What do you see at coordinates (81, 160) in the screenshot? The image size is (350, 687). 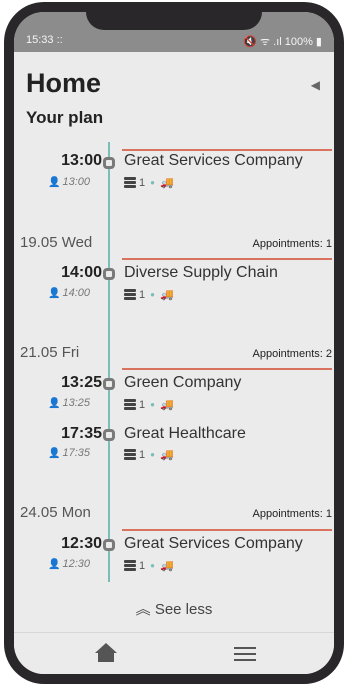 I see `appointment-time: 13:00` at bounding box center [81, 160].